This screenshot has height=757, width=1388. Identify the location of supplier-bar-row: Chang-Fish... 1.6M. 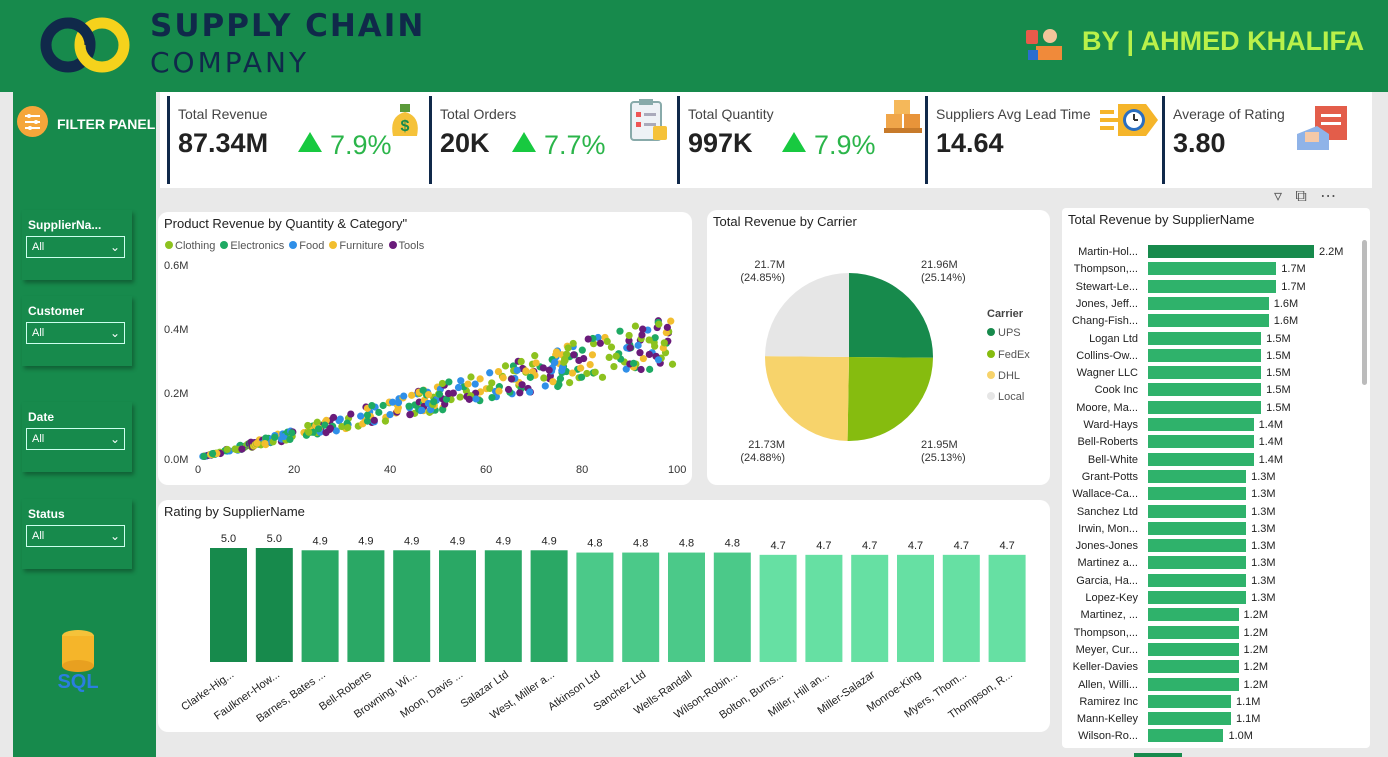
(1212, 321).